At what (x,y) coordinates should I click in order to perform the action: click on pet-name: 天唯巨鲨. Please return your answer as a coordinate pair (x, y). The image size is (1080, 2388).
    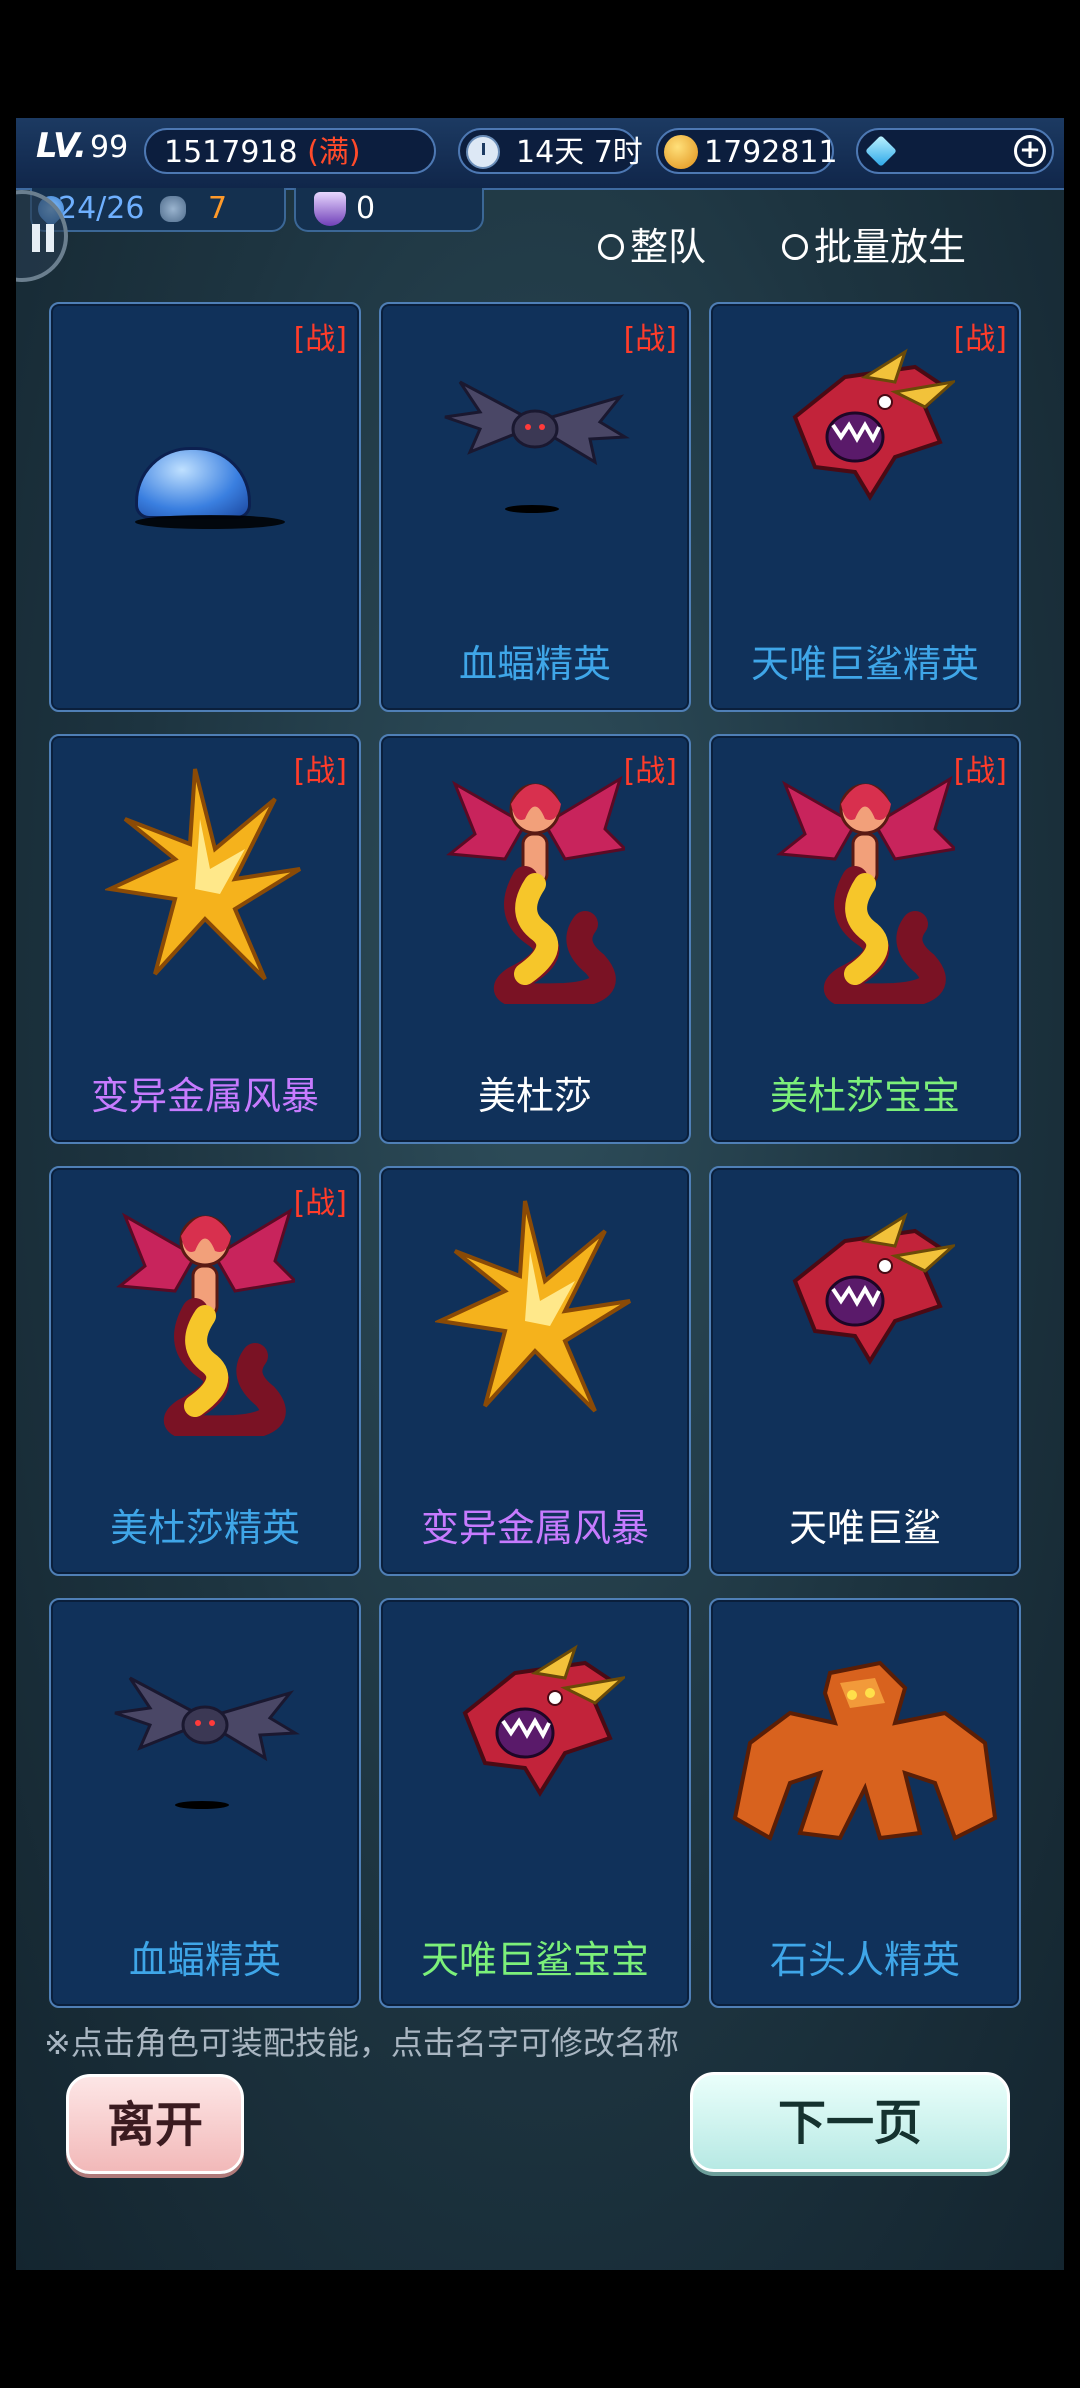
    Looking at the image, I should click on (865, 1524).